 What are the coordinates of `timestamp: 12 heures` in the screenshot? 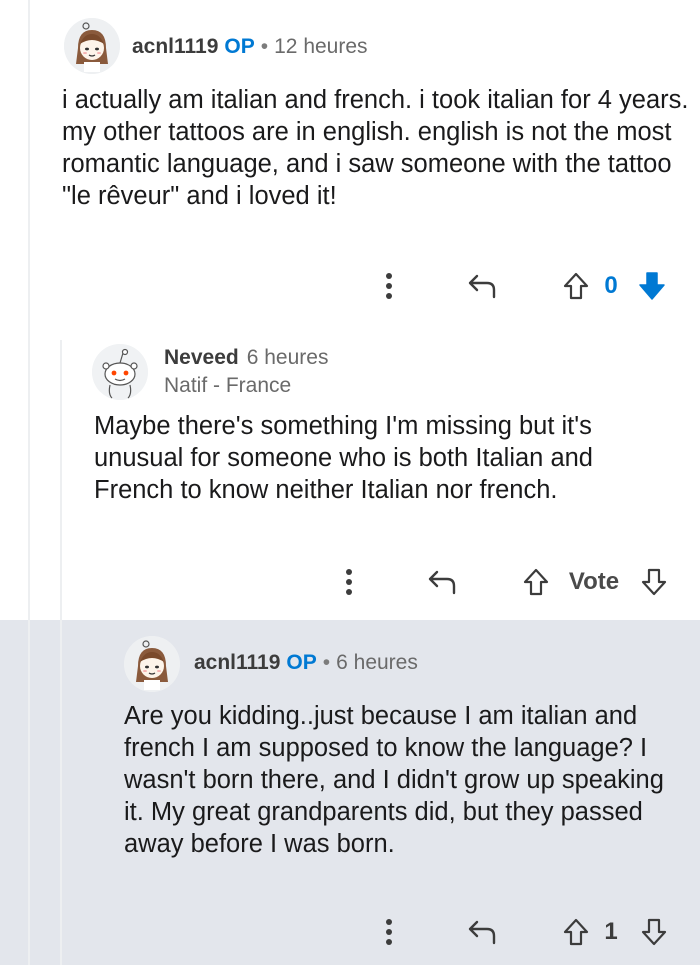 It's located at (321, 46).